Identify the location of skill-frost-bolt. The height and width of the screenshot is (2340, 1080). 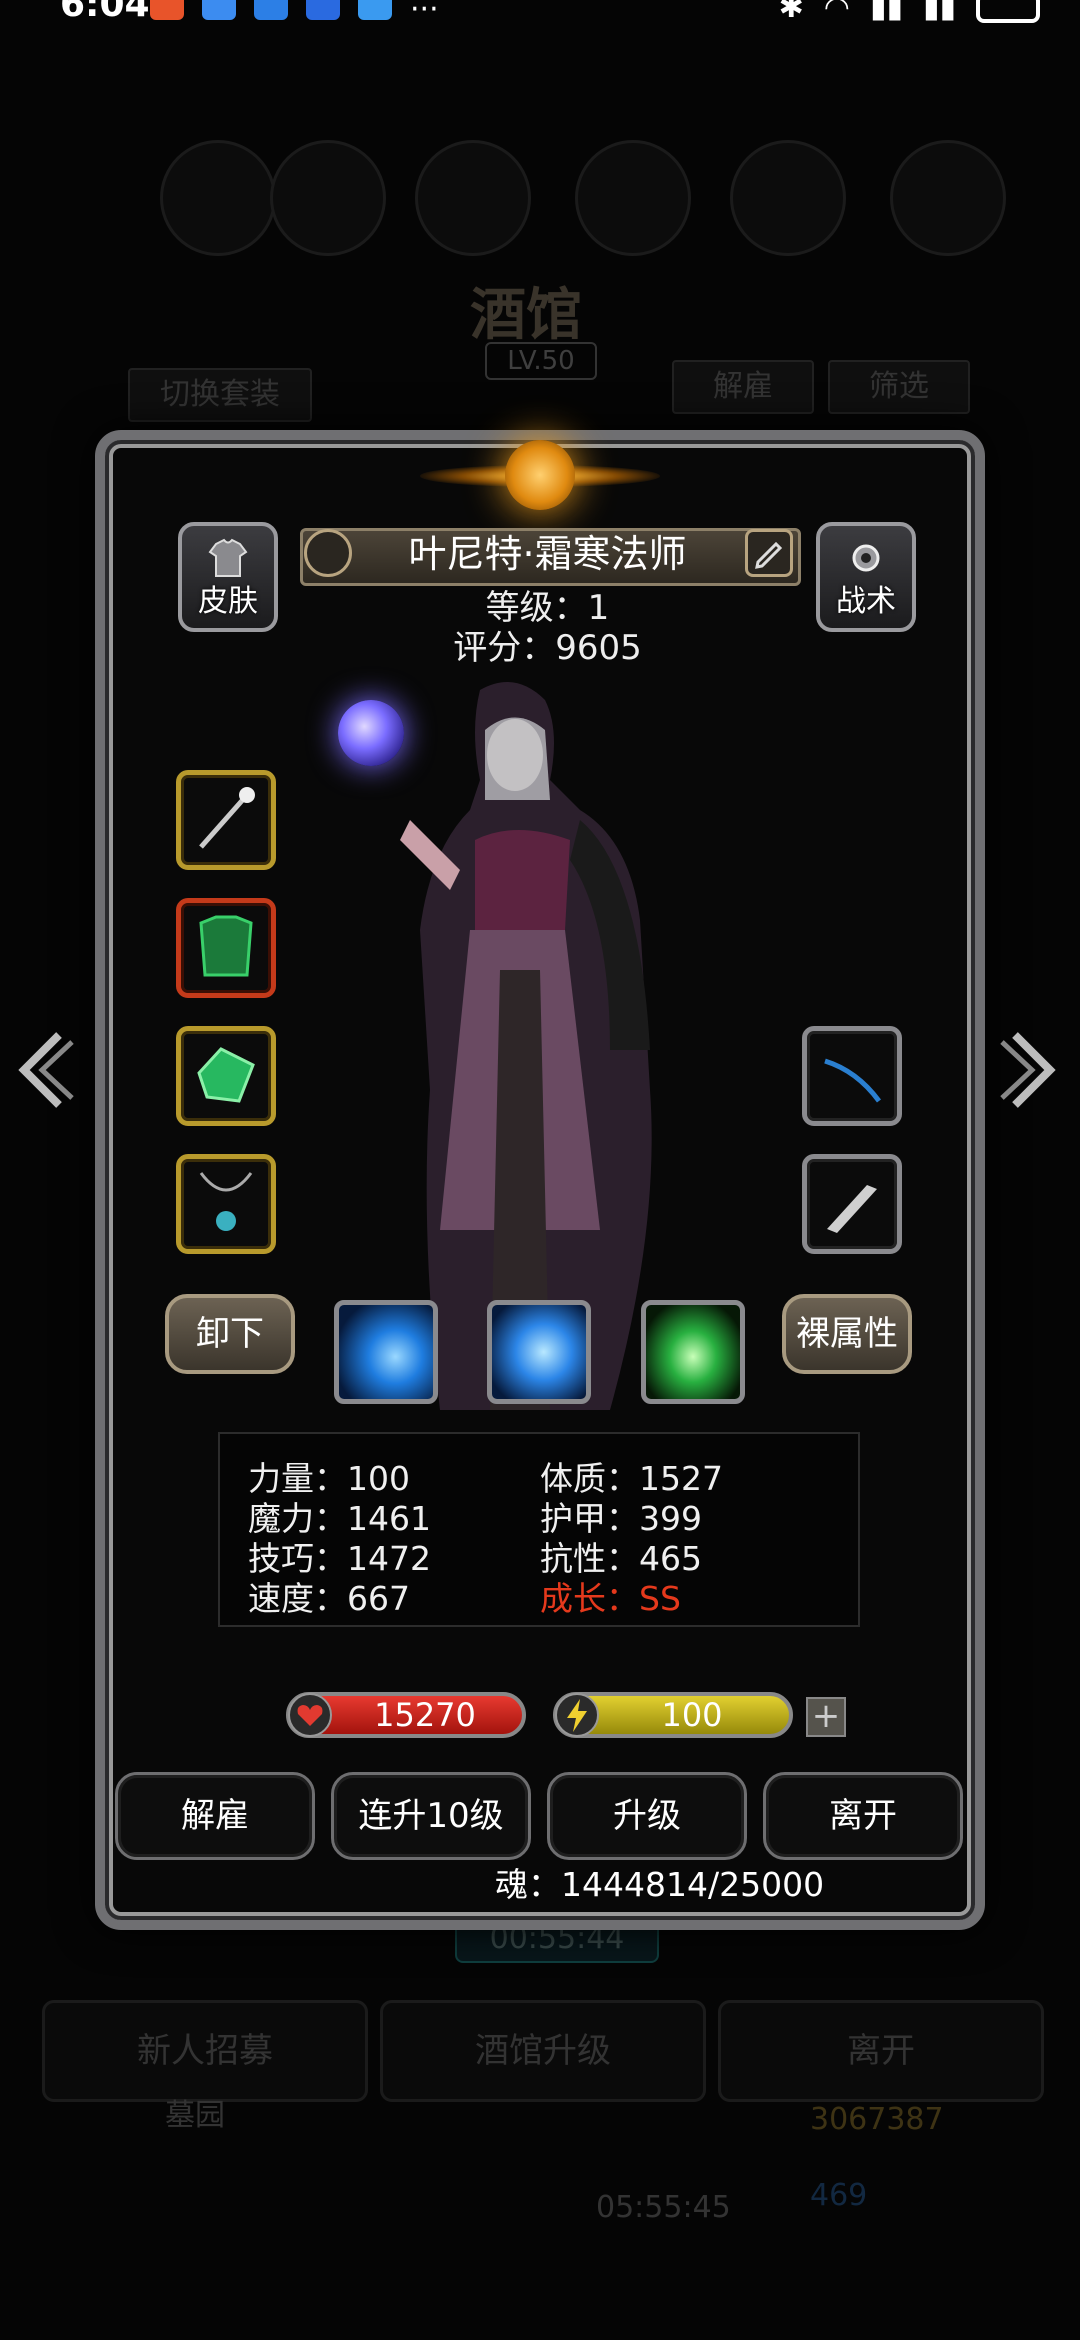
(386, 1352).